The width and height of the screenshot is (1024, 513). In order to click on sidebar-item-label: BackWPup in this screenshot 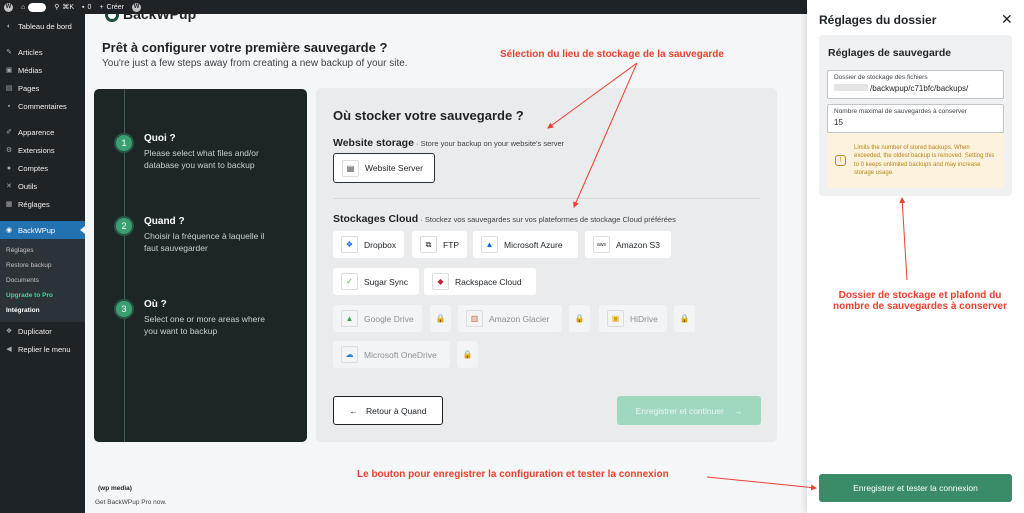, I will do `click(37, 230)`.